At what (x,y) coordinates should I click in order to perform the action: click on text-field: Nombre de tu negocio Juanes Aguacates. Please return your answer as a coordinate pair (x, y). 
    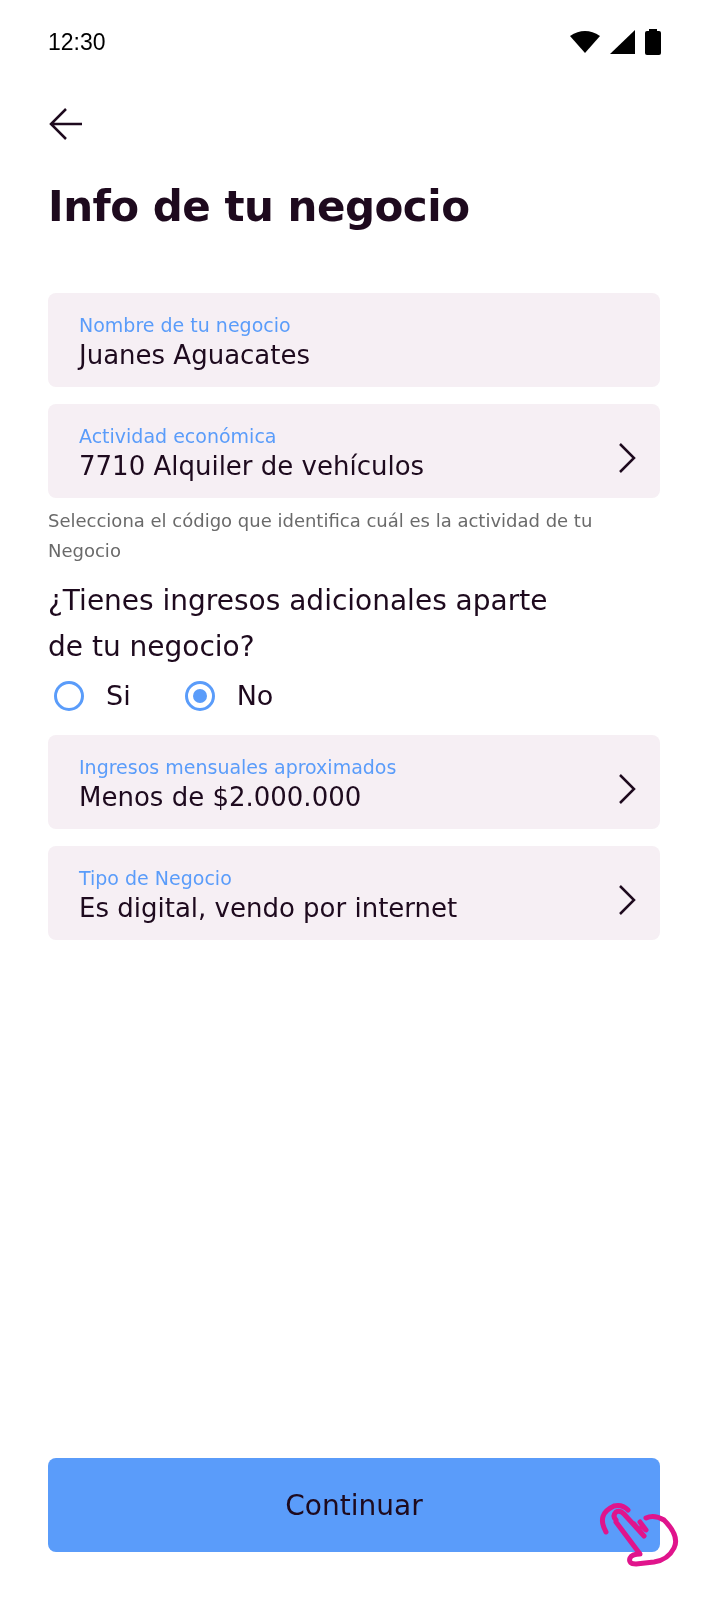
    Looking at the image, I should click on (354, 340).